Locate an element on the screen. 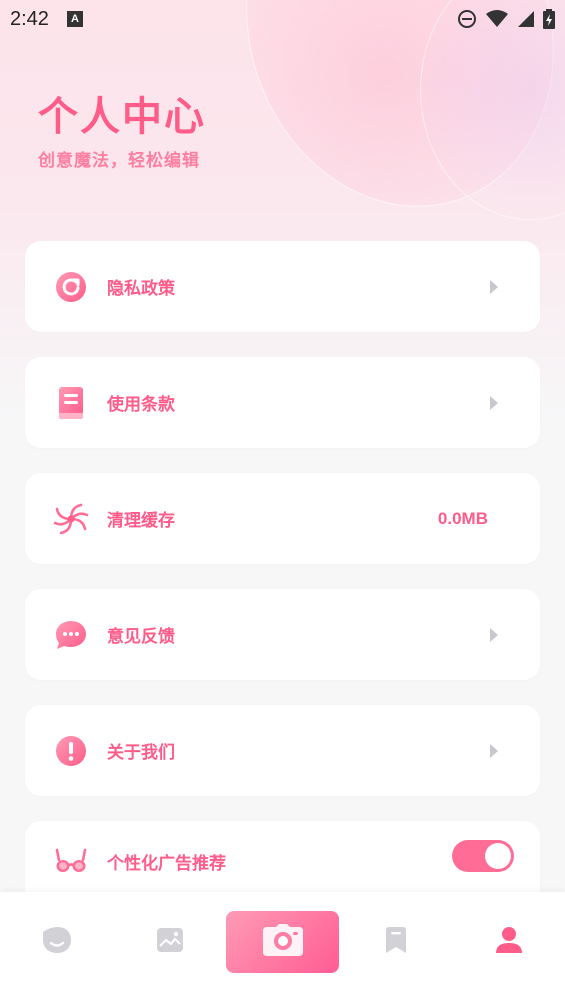 This screenshot has height=1004, width=565. bookmark-icon is located at coordinates (396, 942).